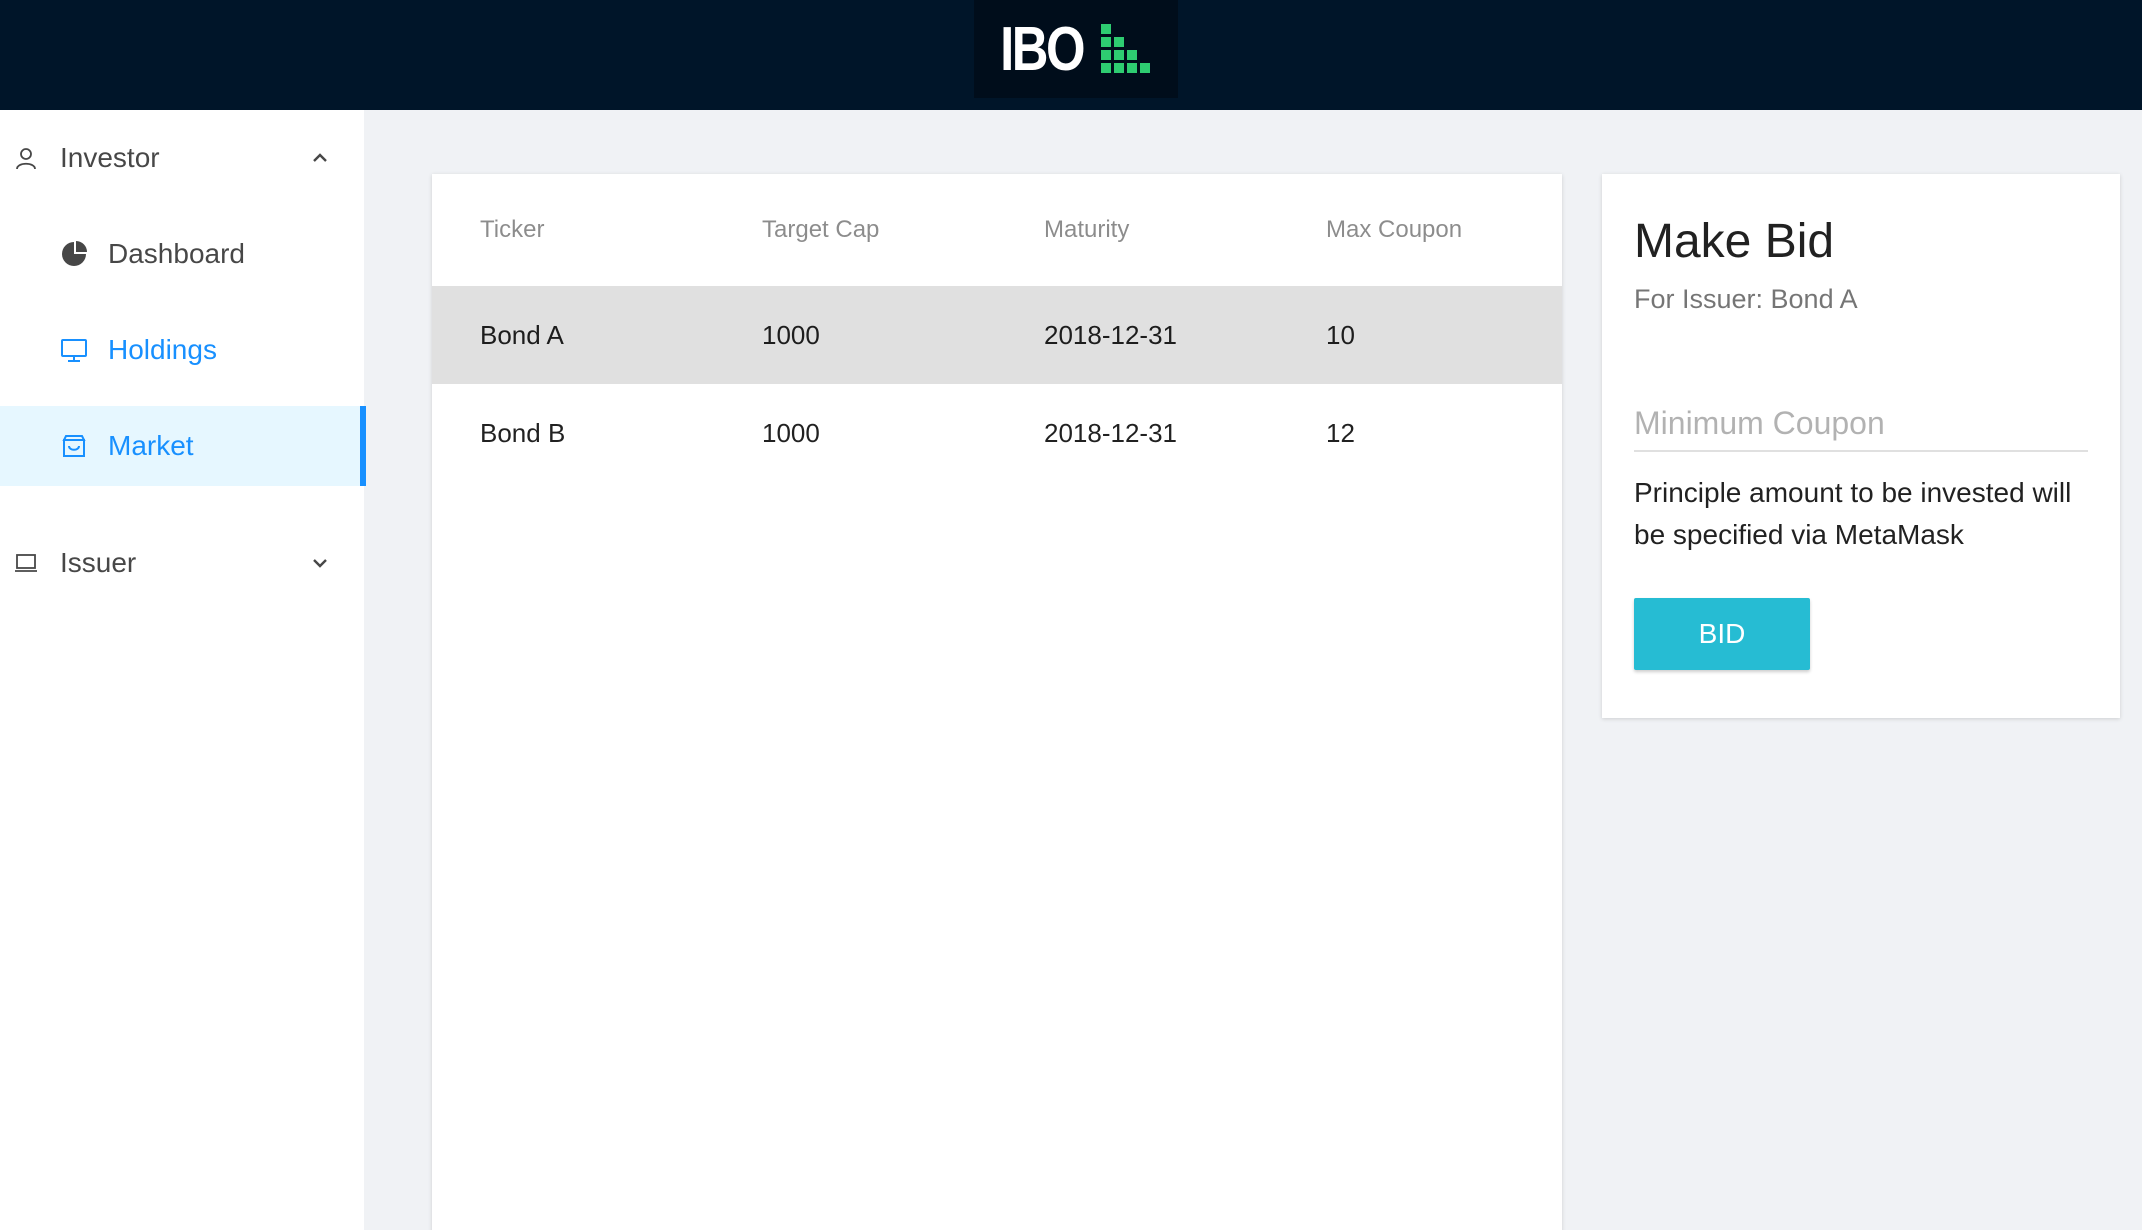  Describe the element at coordinates (74, 350) in the screenshot. I see `desktop-icon` at that location.